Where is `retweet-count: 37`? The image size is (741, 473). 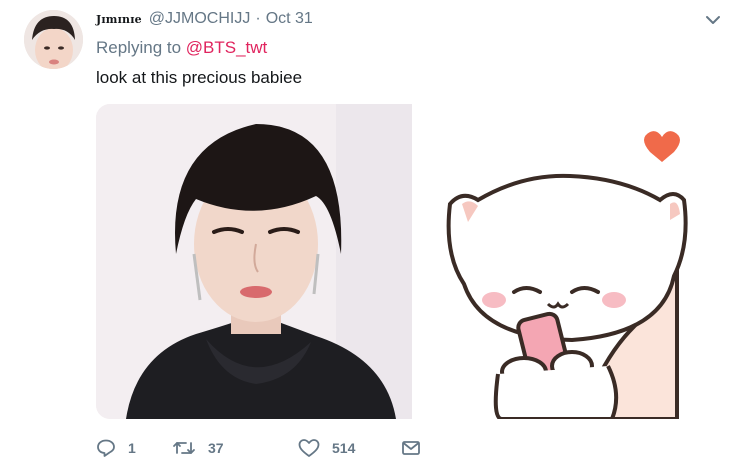
retweet-count: 37 is located at coordinates (216, 448).